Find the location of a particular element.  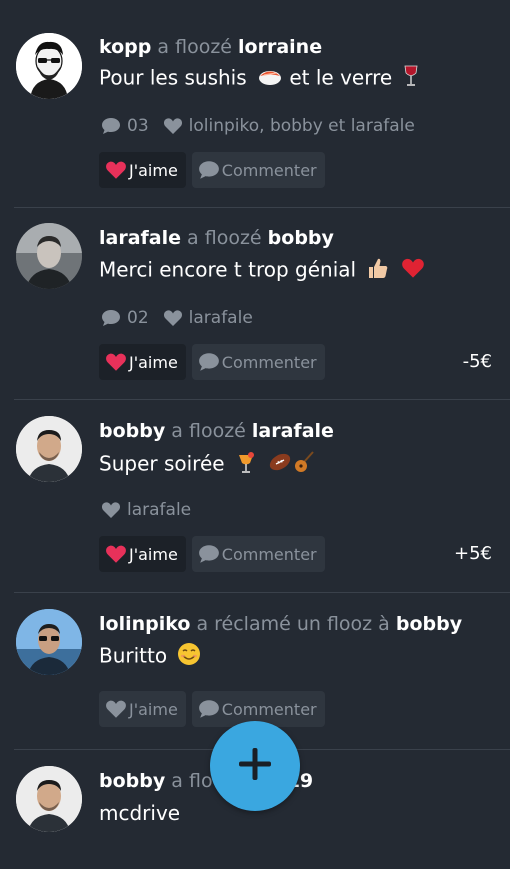

activity-message: Buritto is located at coordinates (150, 657).